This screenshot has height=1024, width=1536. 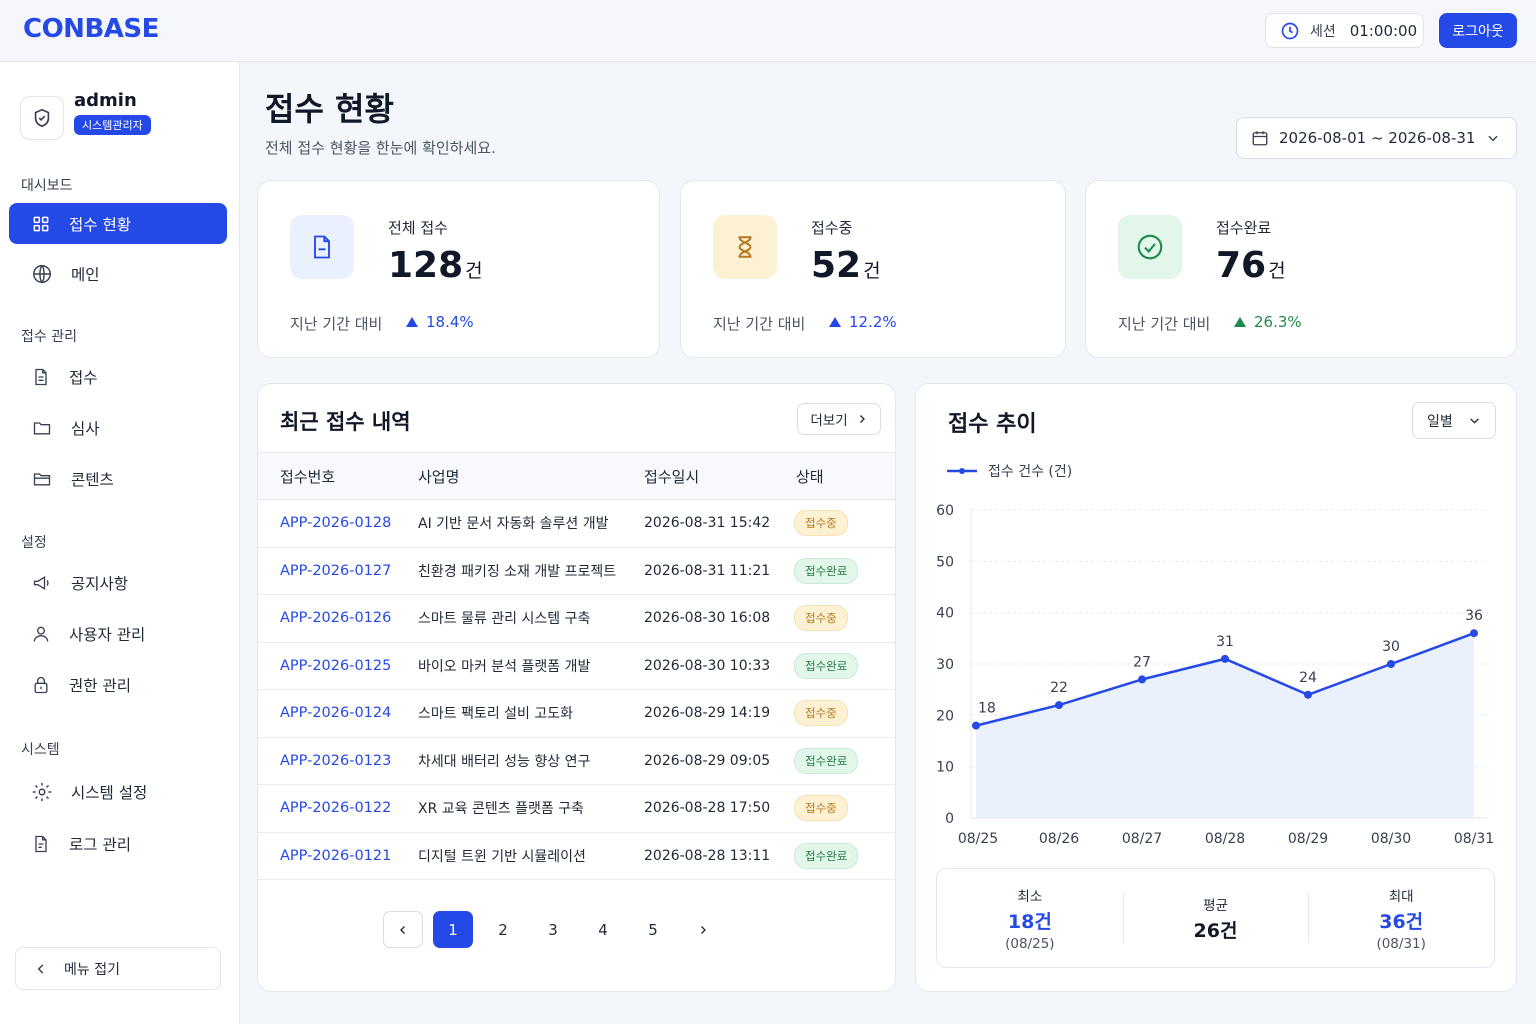 What do you see at coordinates (707, 713) in the screenshot?
I see `intake-date: 2026-08-29 14:19` at bounding box center [707, 713].